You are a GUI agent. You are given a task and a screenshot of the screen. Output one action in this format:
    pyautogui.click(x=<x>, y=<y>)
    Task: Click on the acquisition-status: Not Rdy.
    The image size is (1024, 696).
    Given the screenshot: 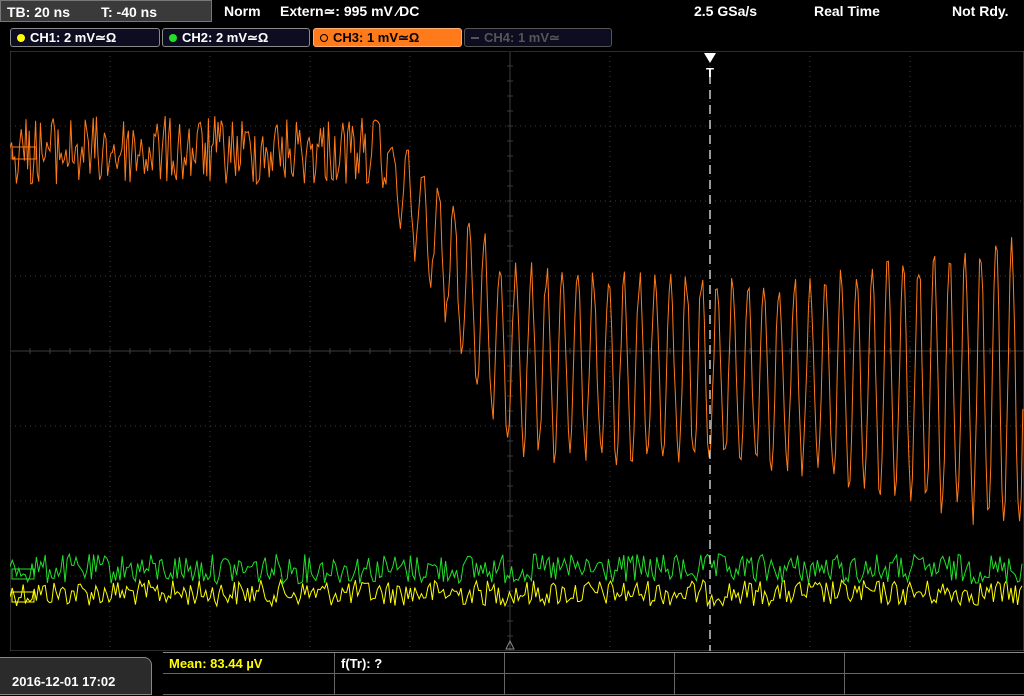 What is the action you would take?
    pyautogui.click(x=980, y=11)
    